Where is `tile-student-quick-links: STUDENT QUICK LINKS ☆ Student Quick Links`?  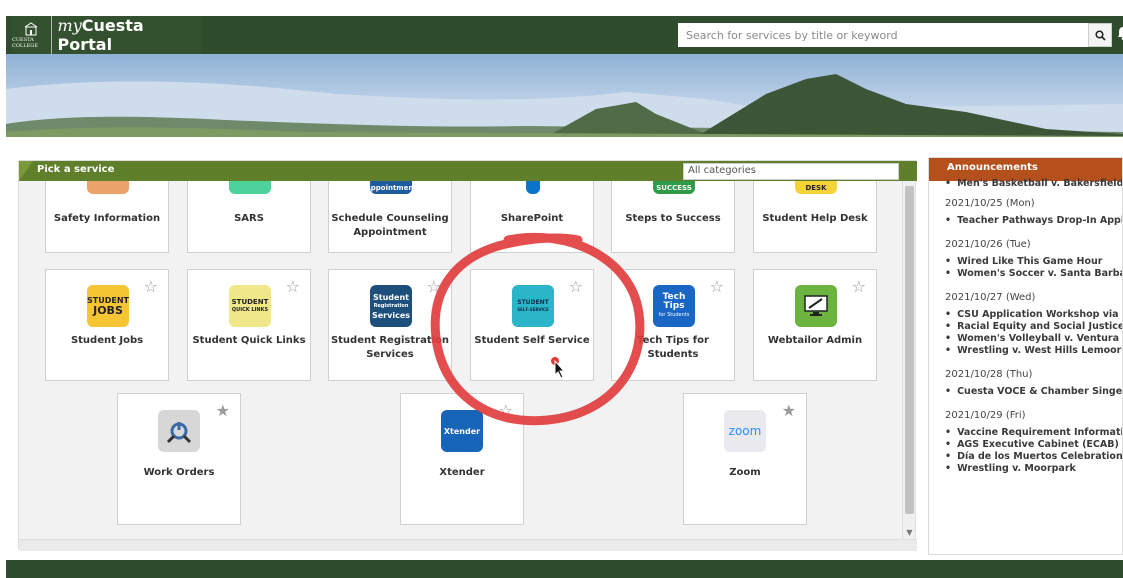 tile-student-quick-links: STUDENT QUICK LINKS ☆ Student Quick Links is located at coordinates (249, 325).